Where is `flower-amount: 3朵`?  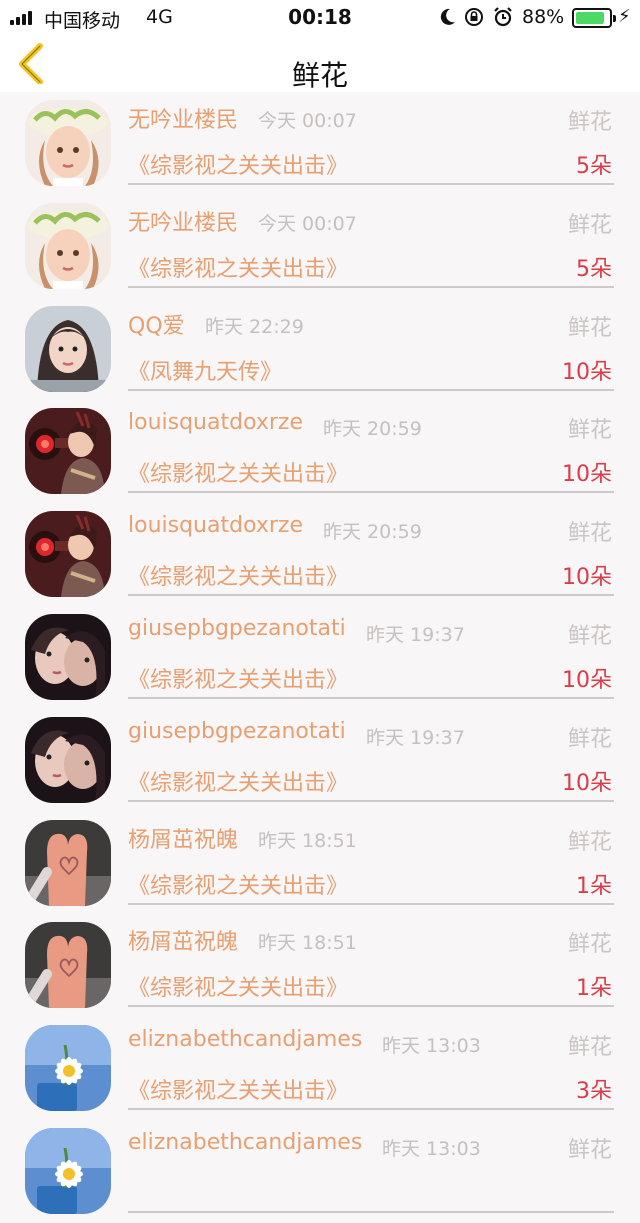 flower-amount: 3朵 is located at coordinates (594, 1092).